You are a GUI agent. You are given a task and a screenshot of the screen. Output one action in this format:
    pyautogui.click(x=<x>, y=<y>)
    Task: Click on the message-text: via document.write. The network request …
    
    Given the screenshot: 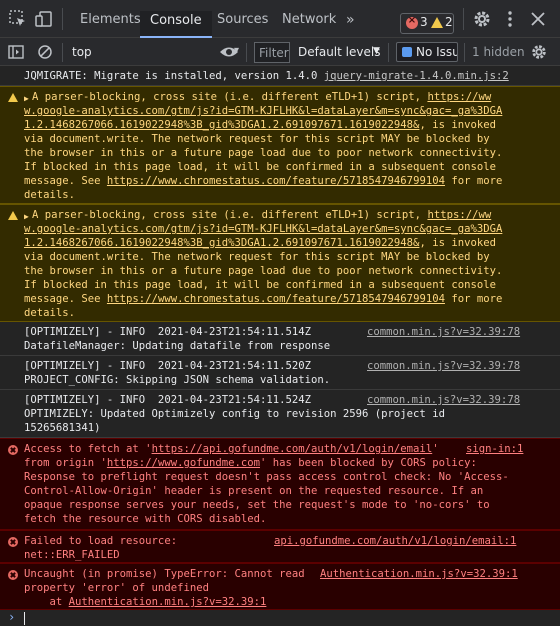 What is the action you would take?
    pyautogui.click(x=257, y=257)
    